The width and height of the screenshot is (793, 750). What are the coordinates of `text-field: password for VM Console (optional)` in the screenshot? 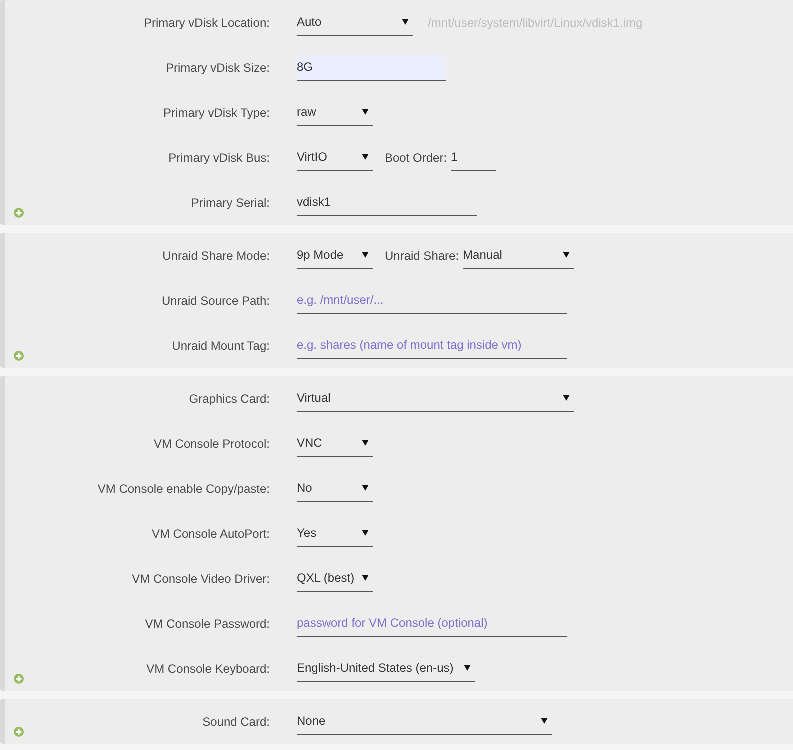 It's located at (432, 623).